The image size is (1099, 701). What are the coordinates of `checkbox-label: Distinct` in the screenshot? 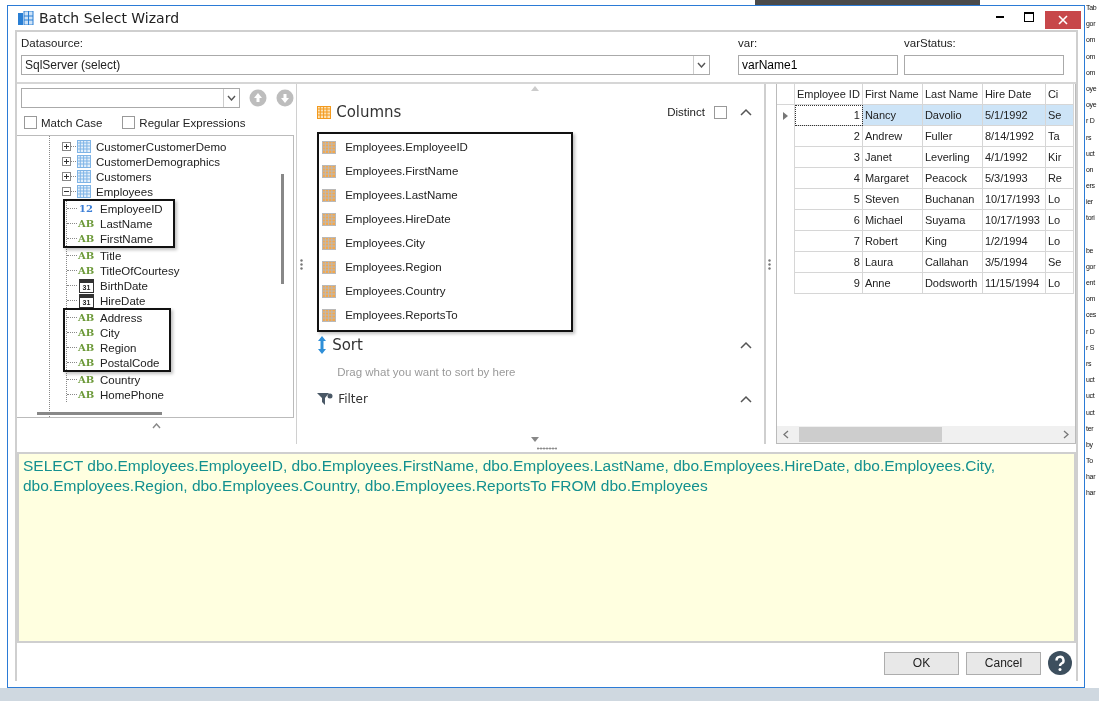 It's located at (686, 112).